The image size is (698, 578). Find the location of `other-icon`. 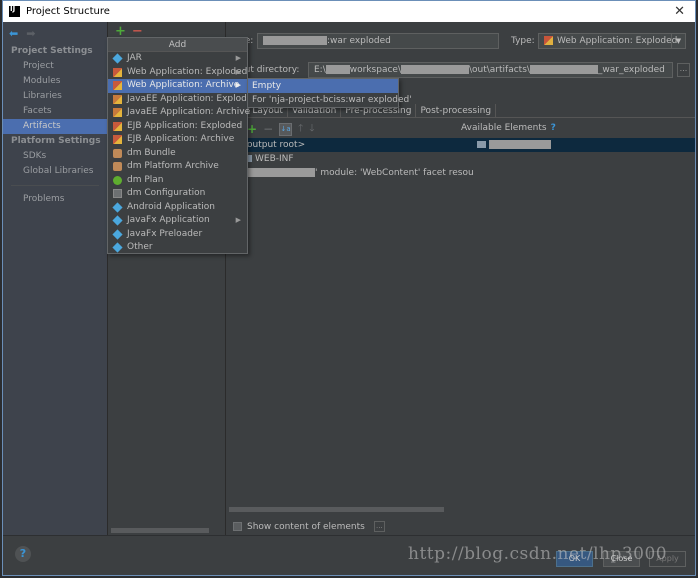

other-icon is located at coordinates (117, 247).